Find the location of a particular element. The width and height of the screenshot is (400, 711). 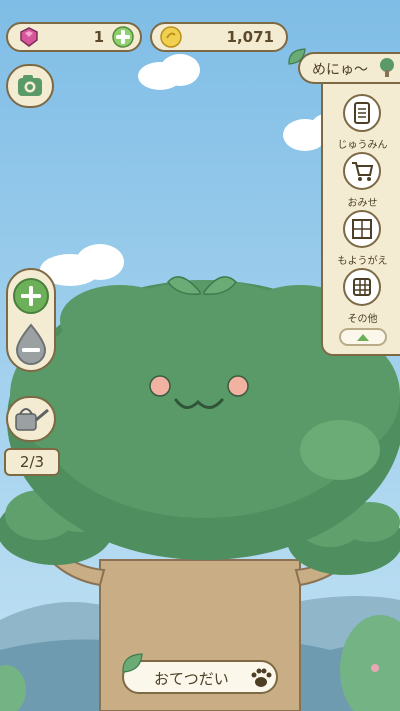

zoom-in-button is located at coordinates (31, 296).